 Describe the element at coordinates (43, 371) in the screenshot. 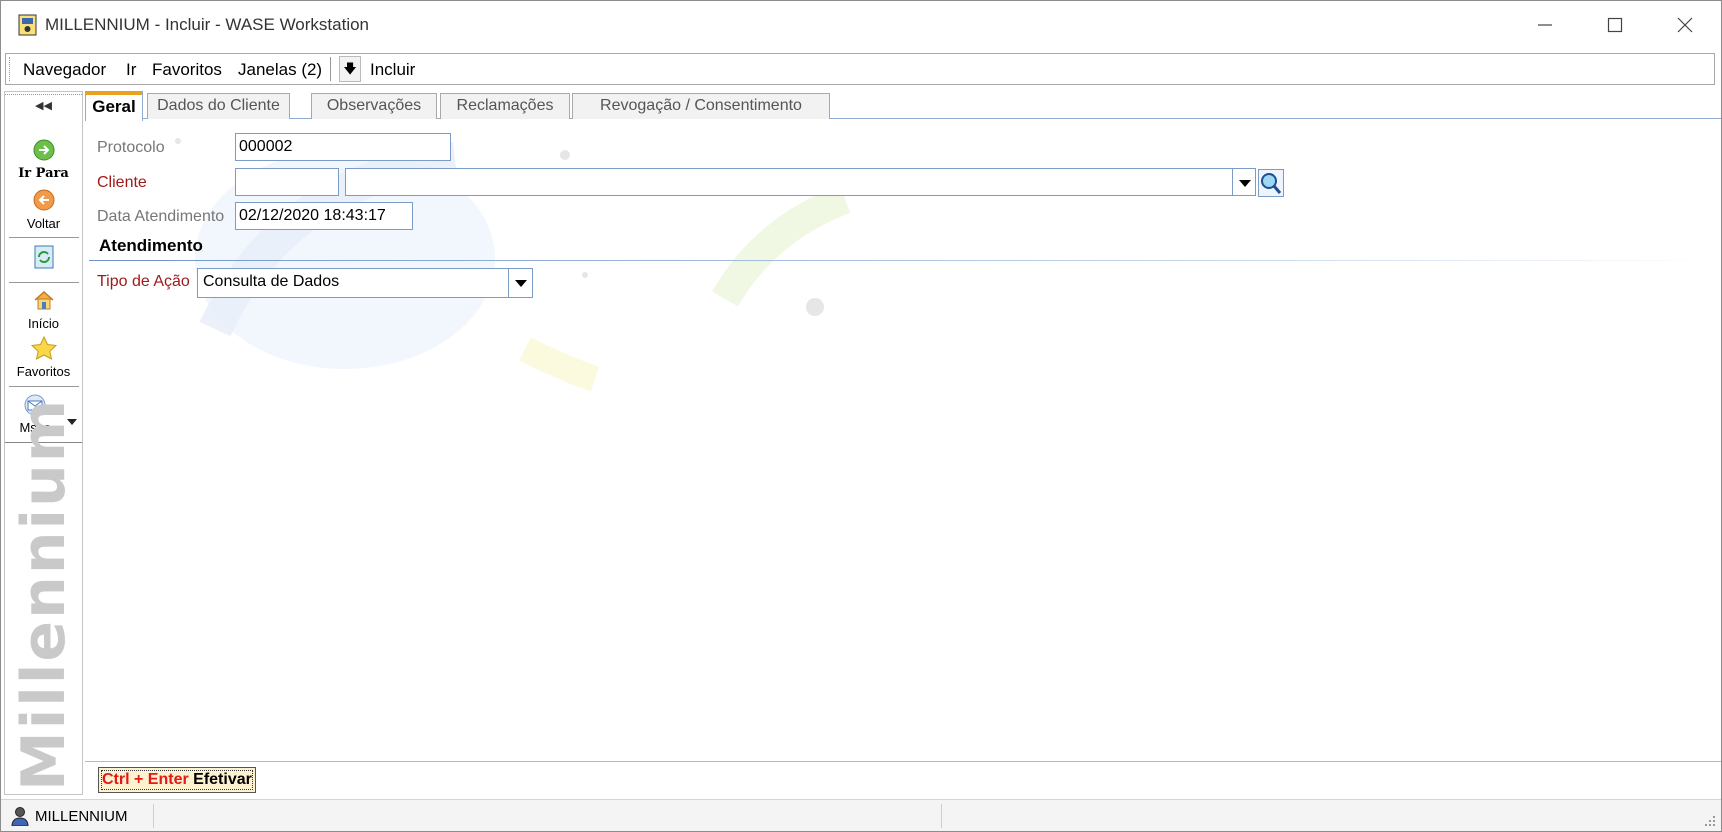

I see `toolbar-favoritos-label: Favoritos` at that location.